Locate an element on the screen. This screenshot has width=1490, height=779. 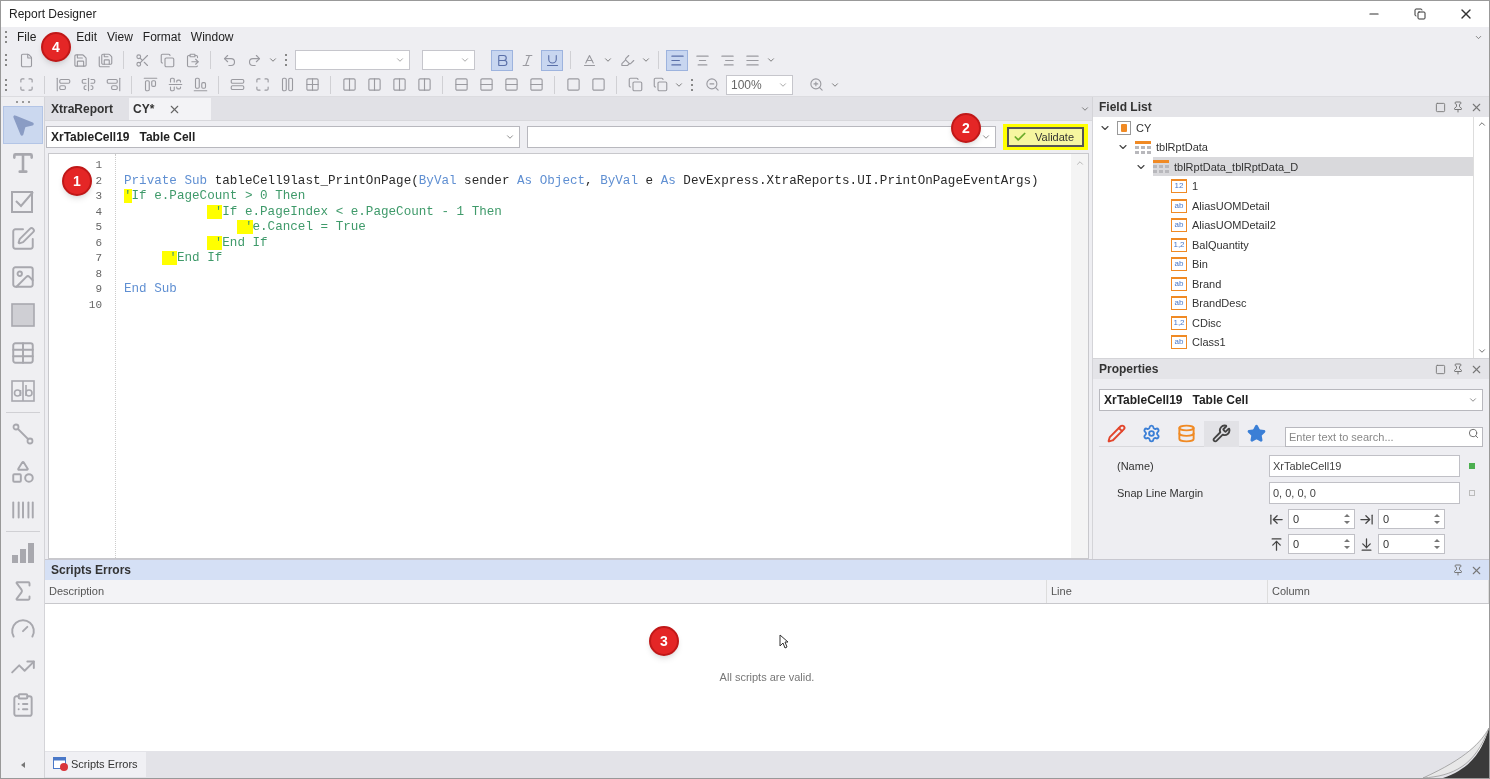
tree-item: CY is located at coordinates (1136, 128).